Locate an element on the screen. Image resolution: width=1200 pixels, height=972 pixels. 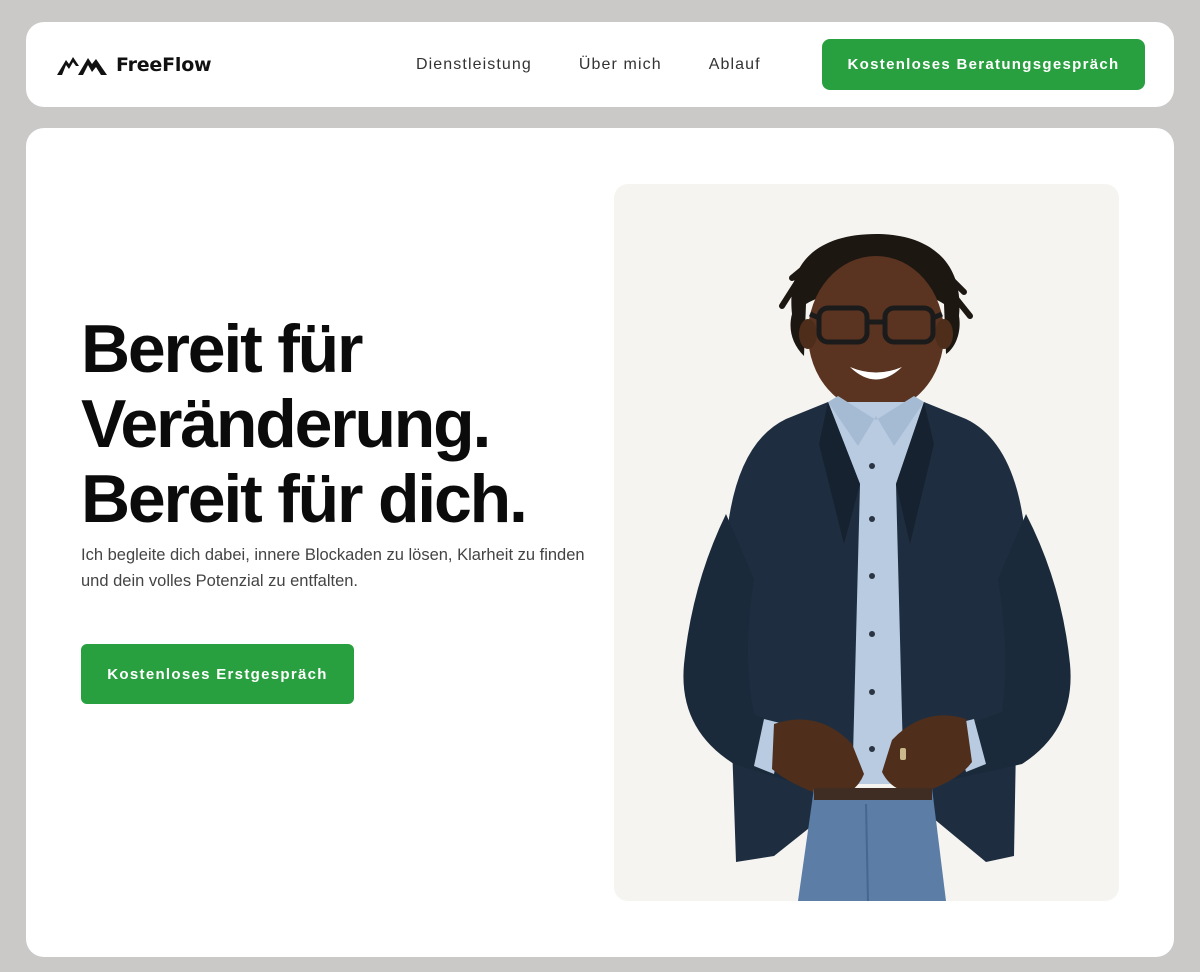
brand-name: FreeFlow is located at coordinates (164, 65).